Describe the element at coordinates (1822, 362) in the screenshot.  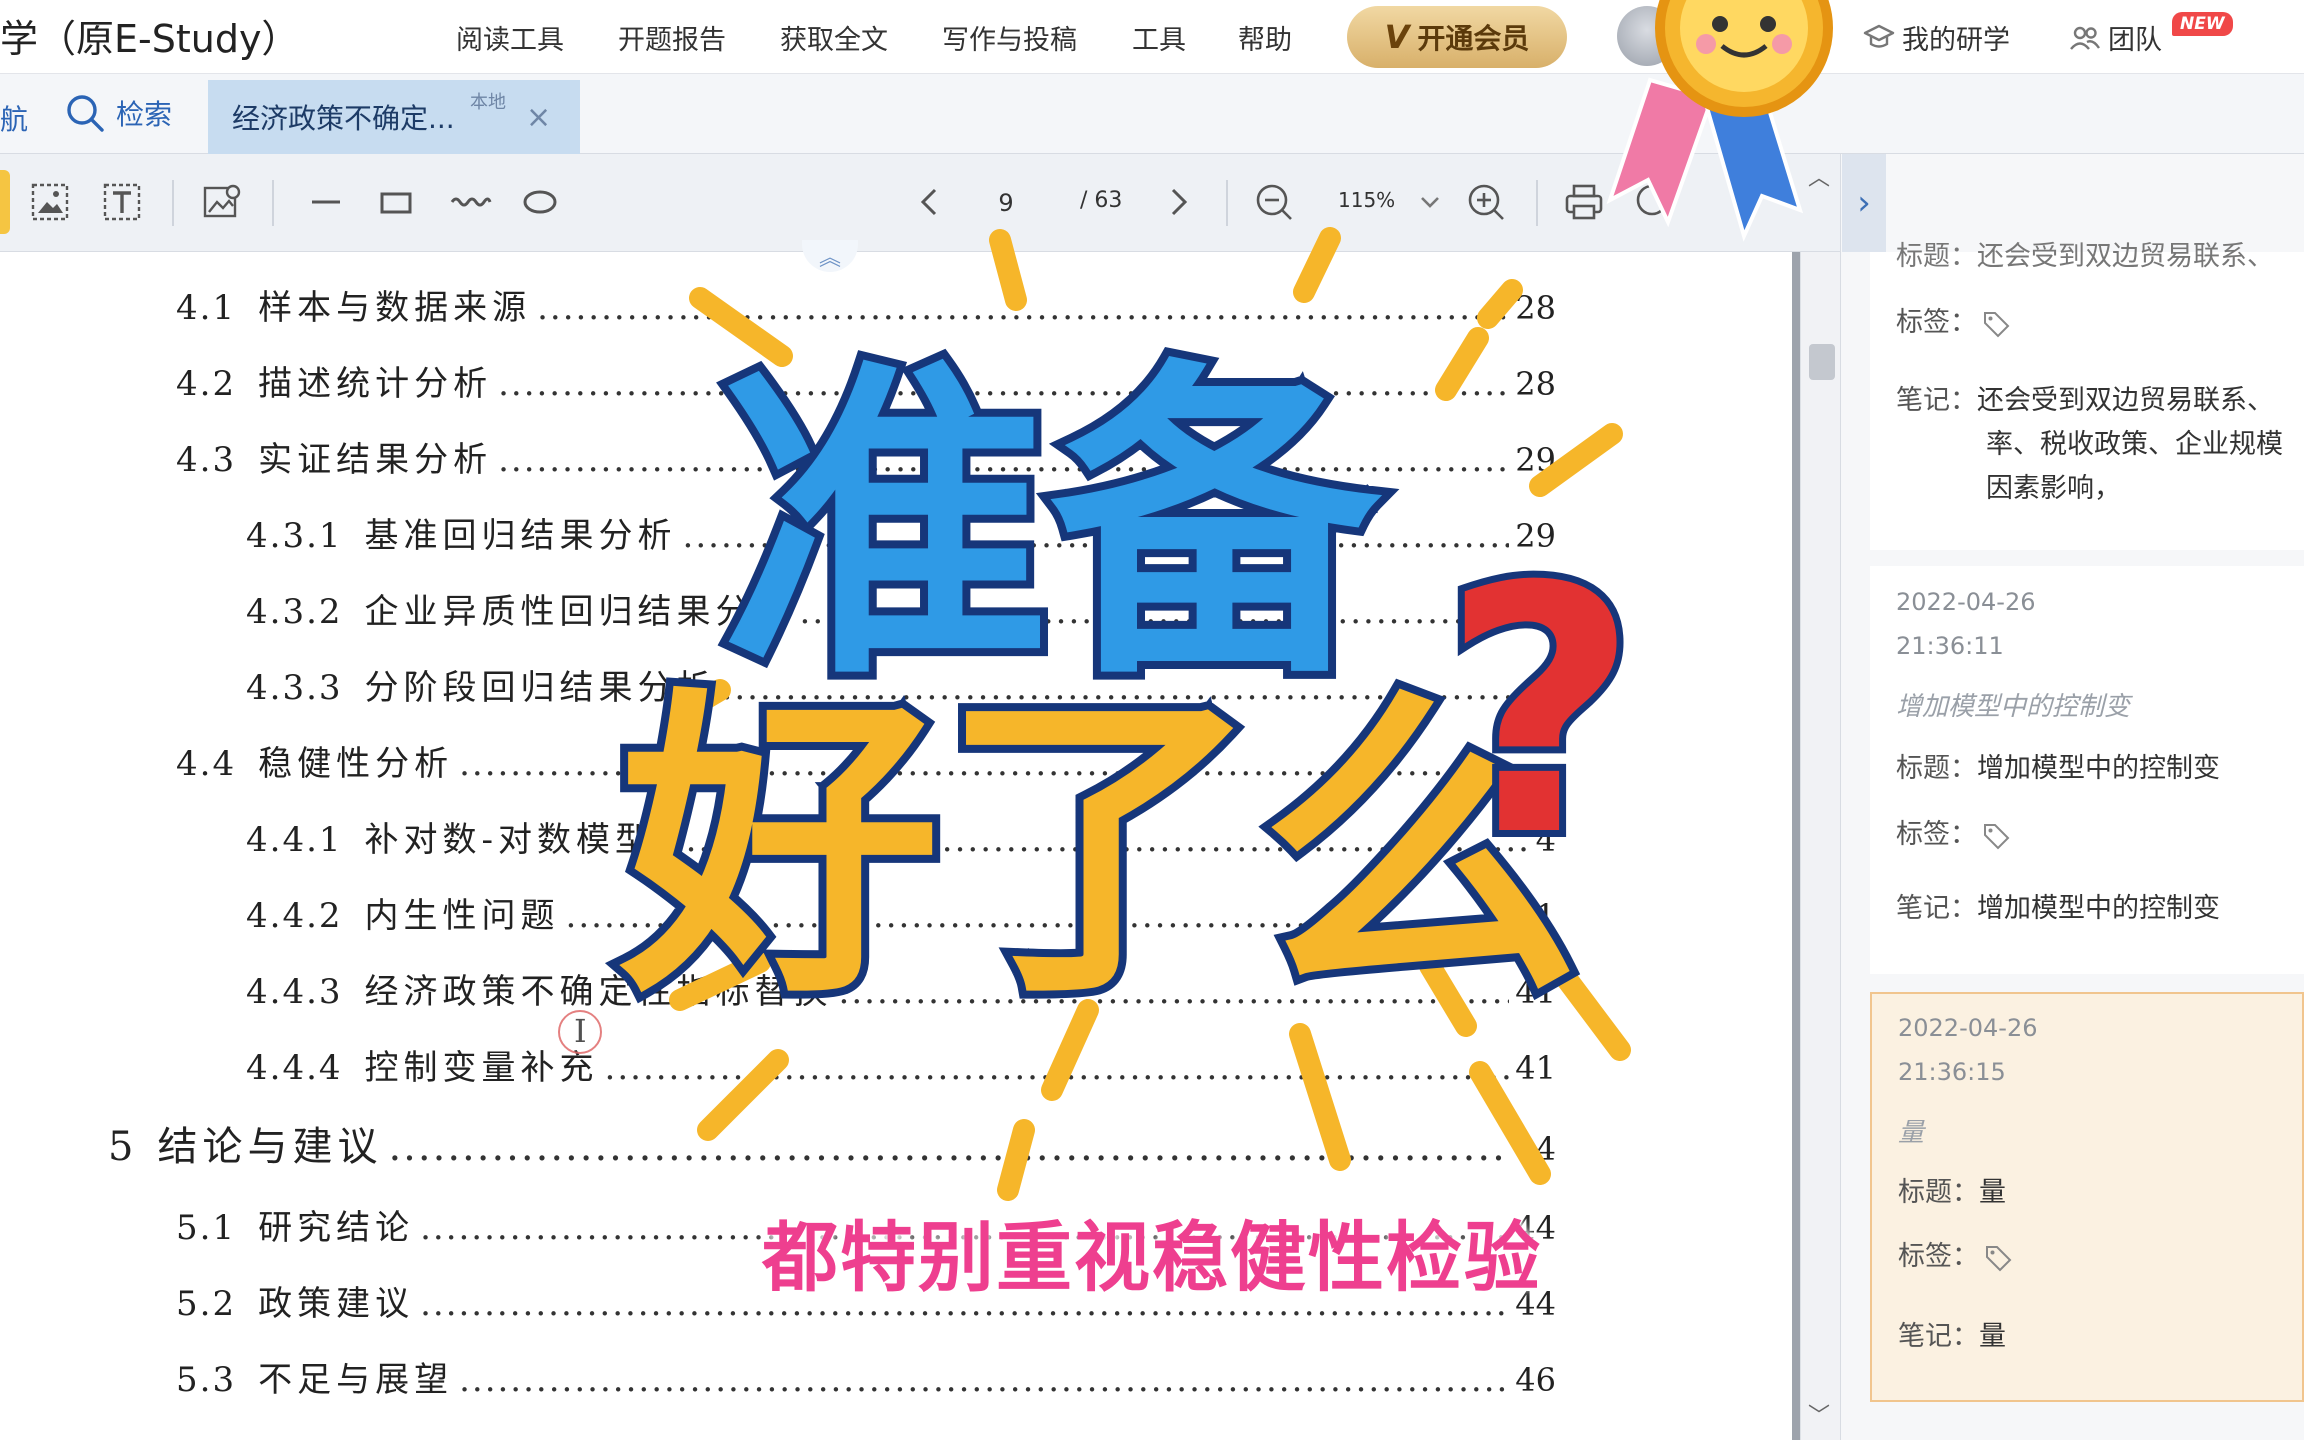
I see `scrollbar-thumb` at that location.